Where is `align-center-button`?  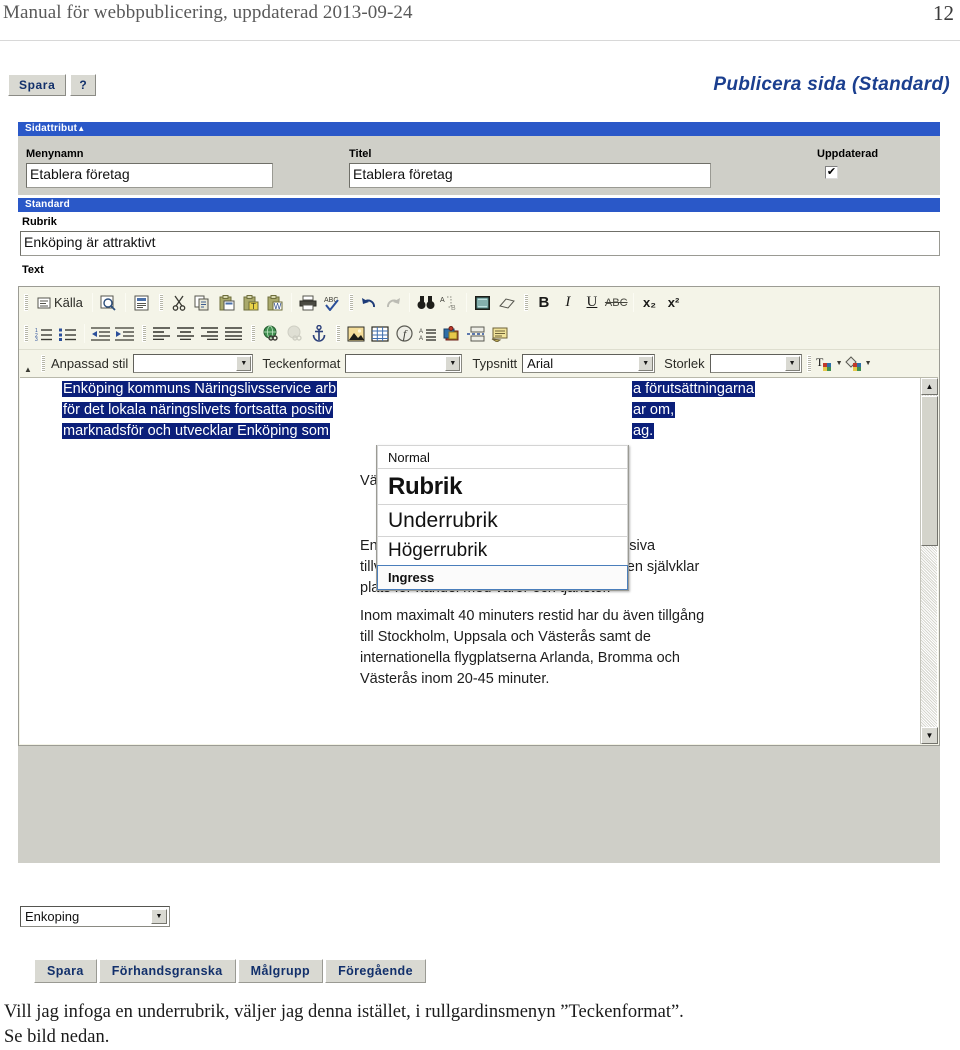 align-center-button is located at coordinates (186, 334).